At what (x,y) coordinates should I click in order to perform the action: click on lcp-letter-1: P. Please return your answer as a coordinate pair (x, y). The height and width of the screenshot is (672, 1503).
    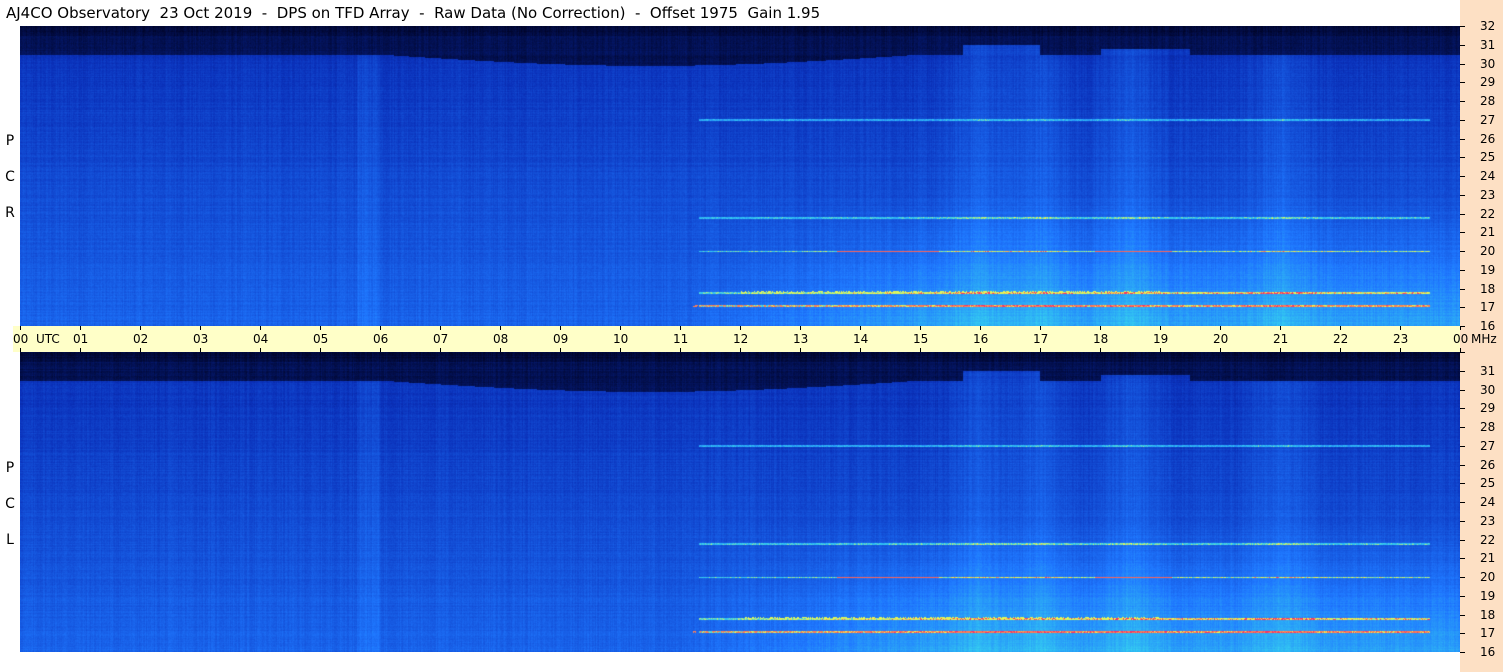
    Looking at the image, I should click on (10, 468).